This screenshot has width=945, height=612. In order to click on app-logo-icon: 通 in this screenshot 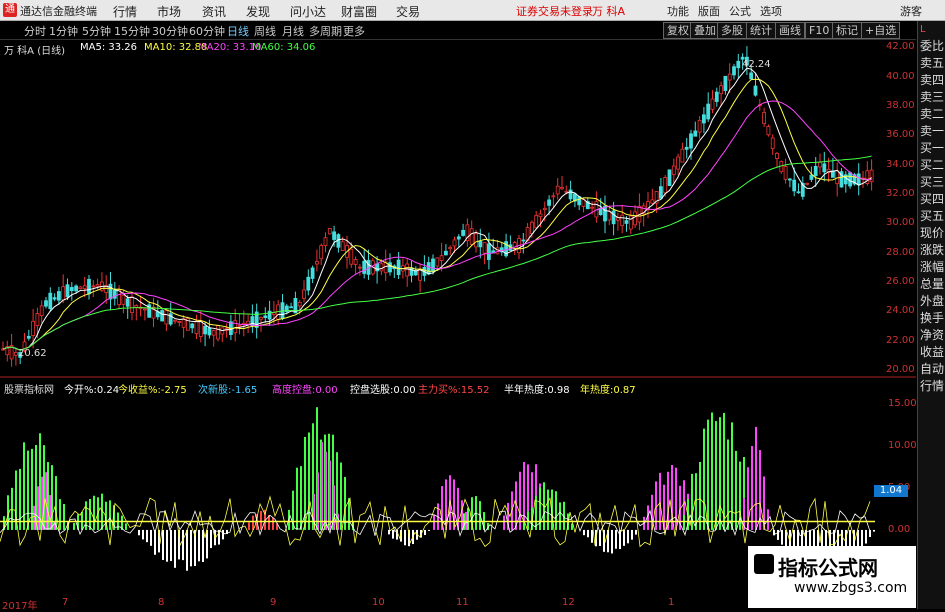, I will do `click(10, 10)`.